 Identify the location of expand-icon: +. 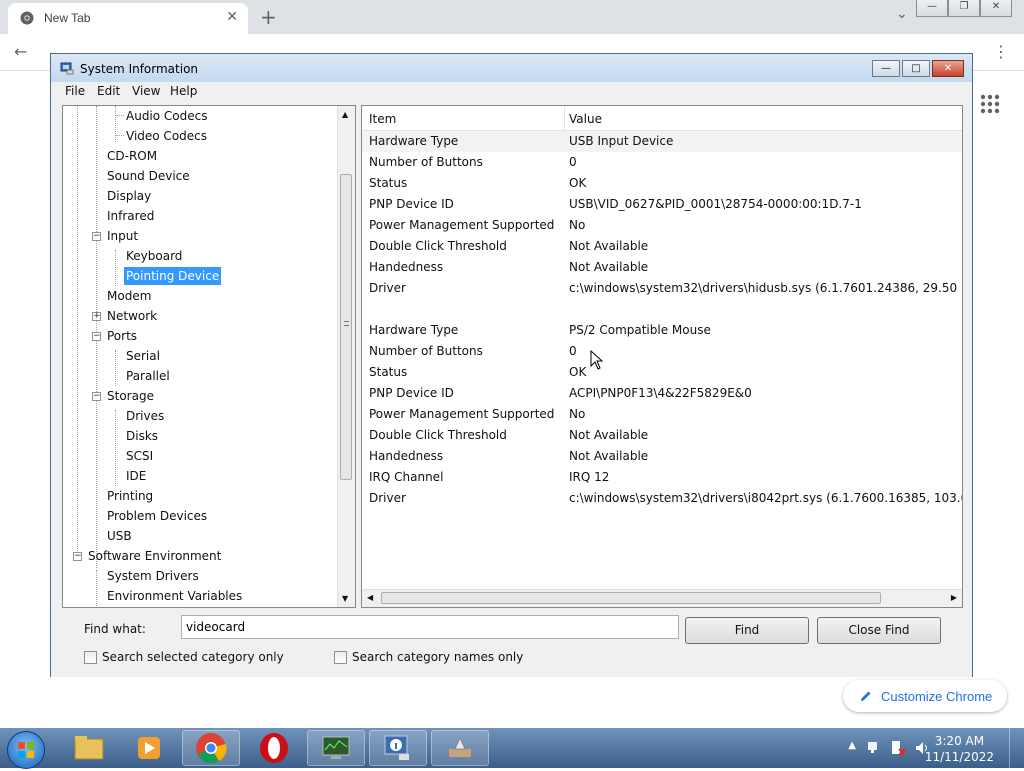
(96, 316).